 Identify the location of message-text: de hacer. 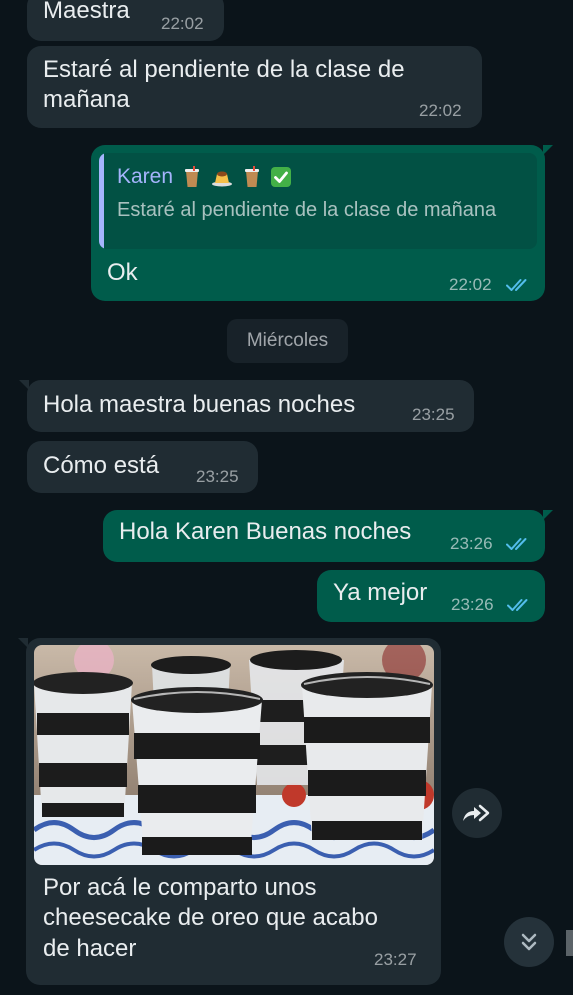
(90, 948).